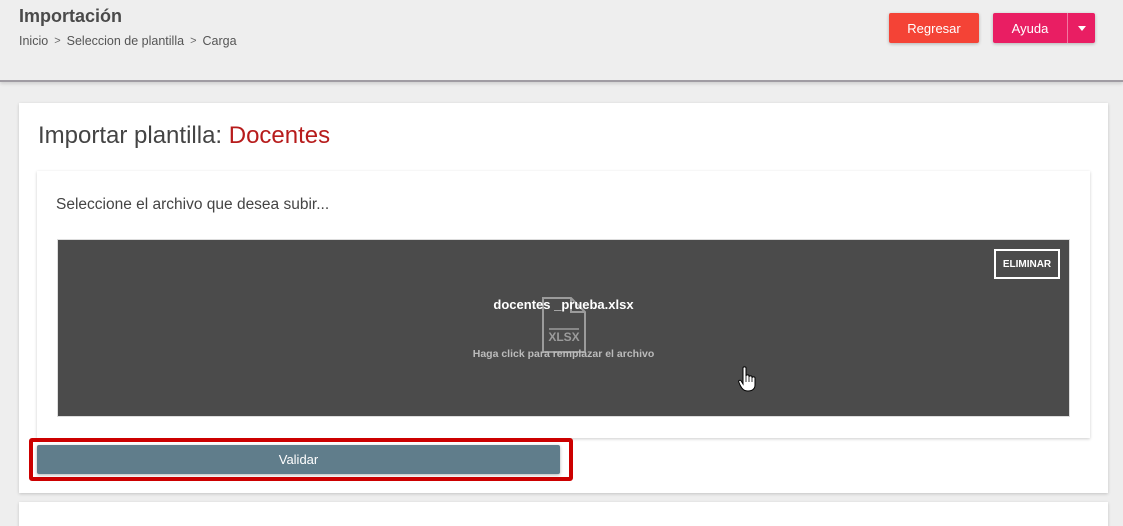 The width and height of the screenshot is (1123, 526). I want to click on validate-button: Validar, so click(298, 459).